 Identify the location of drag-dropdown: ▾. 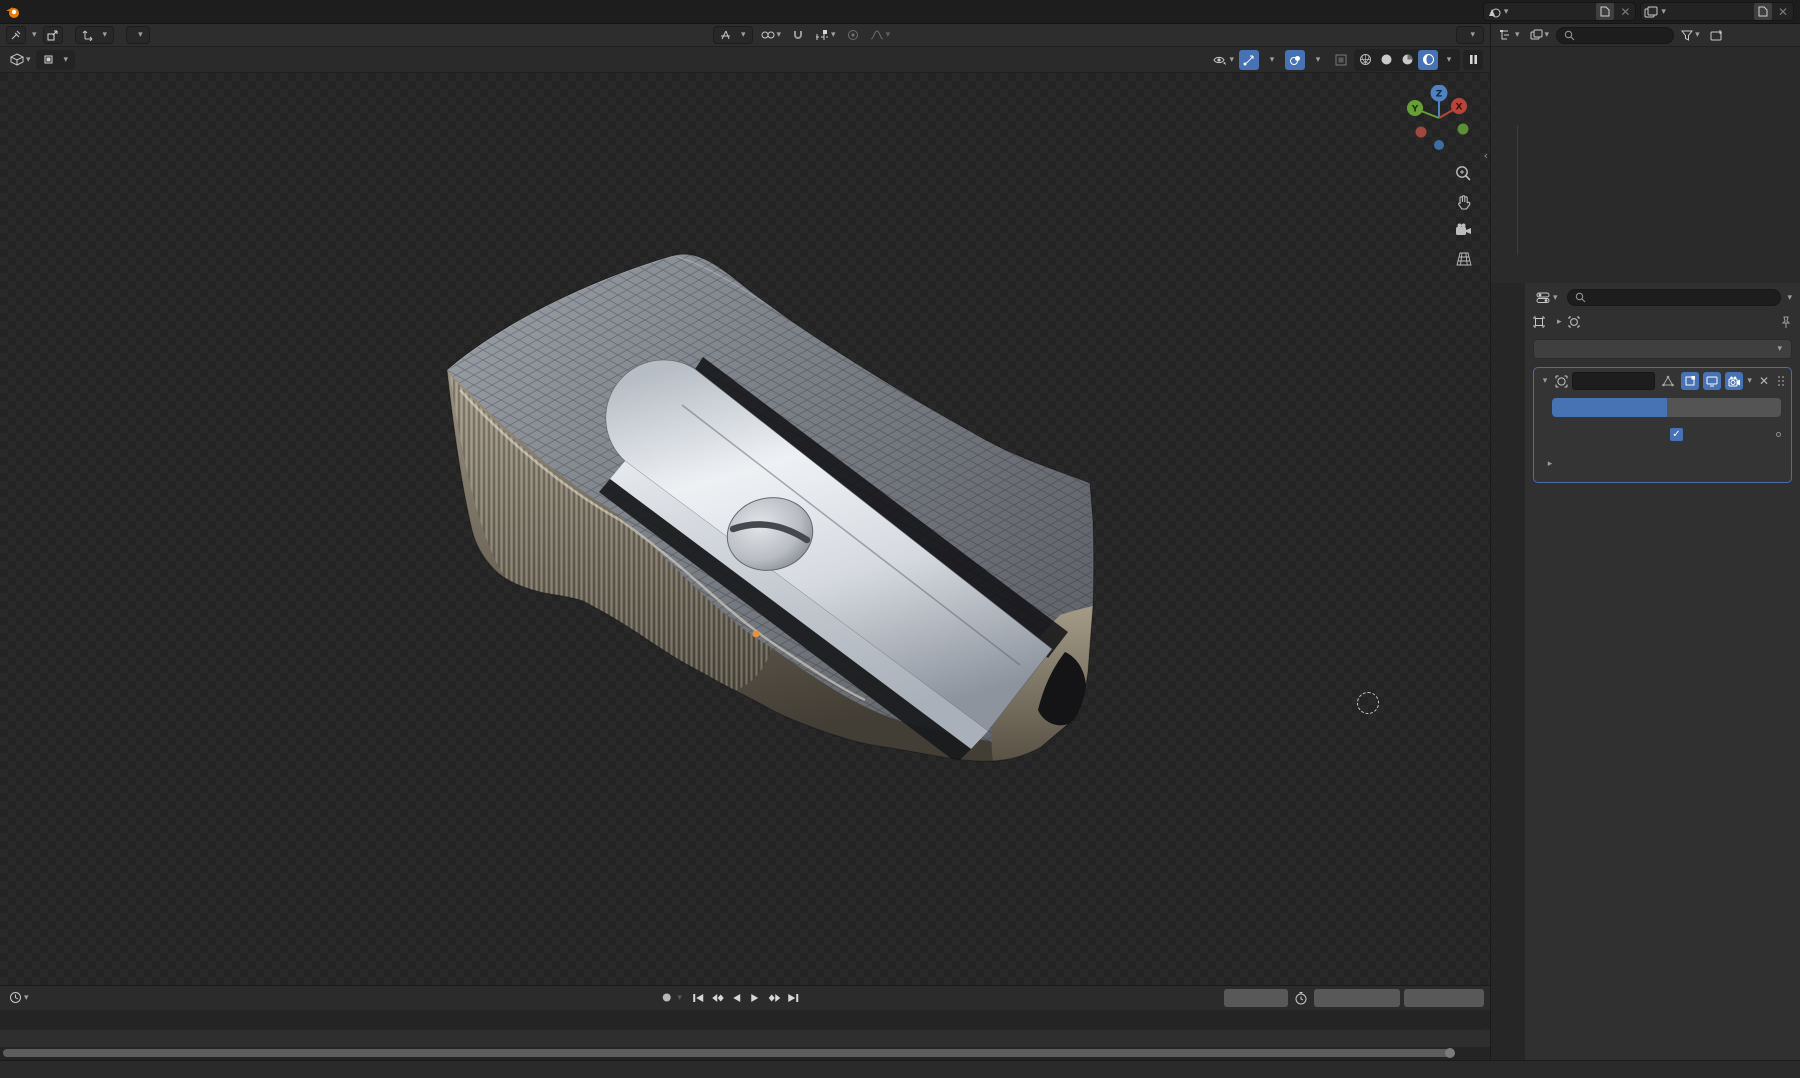
(138, 35).